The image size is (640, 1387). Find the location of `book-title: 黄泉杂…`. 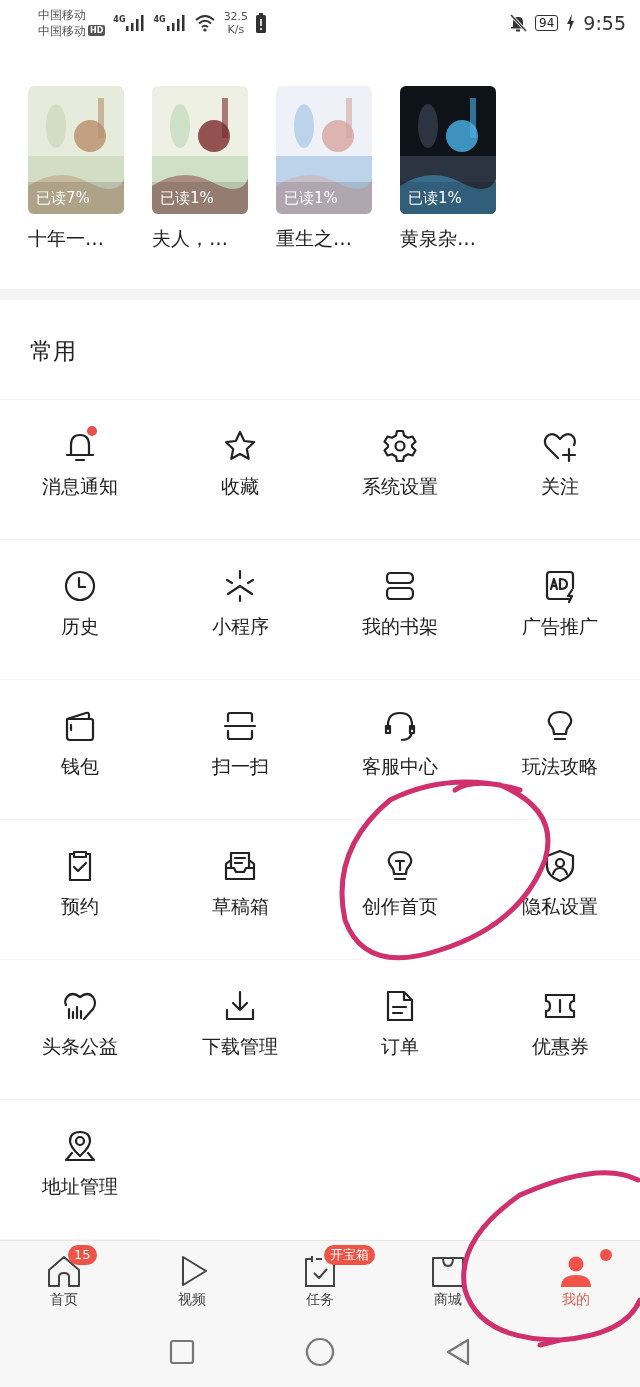

book-title: 黄泉杂… is located at coordinates (438, 238).